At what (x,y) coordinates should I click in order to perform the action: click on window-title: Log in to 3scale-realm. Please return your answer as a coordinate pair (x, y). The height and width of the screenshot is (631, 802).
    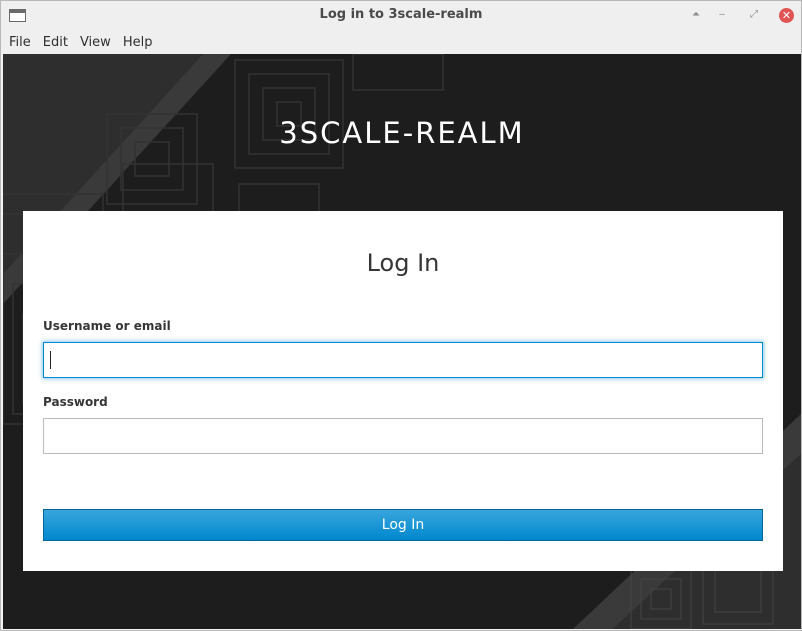
    Looking at the image, I should click on (401, 14).